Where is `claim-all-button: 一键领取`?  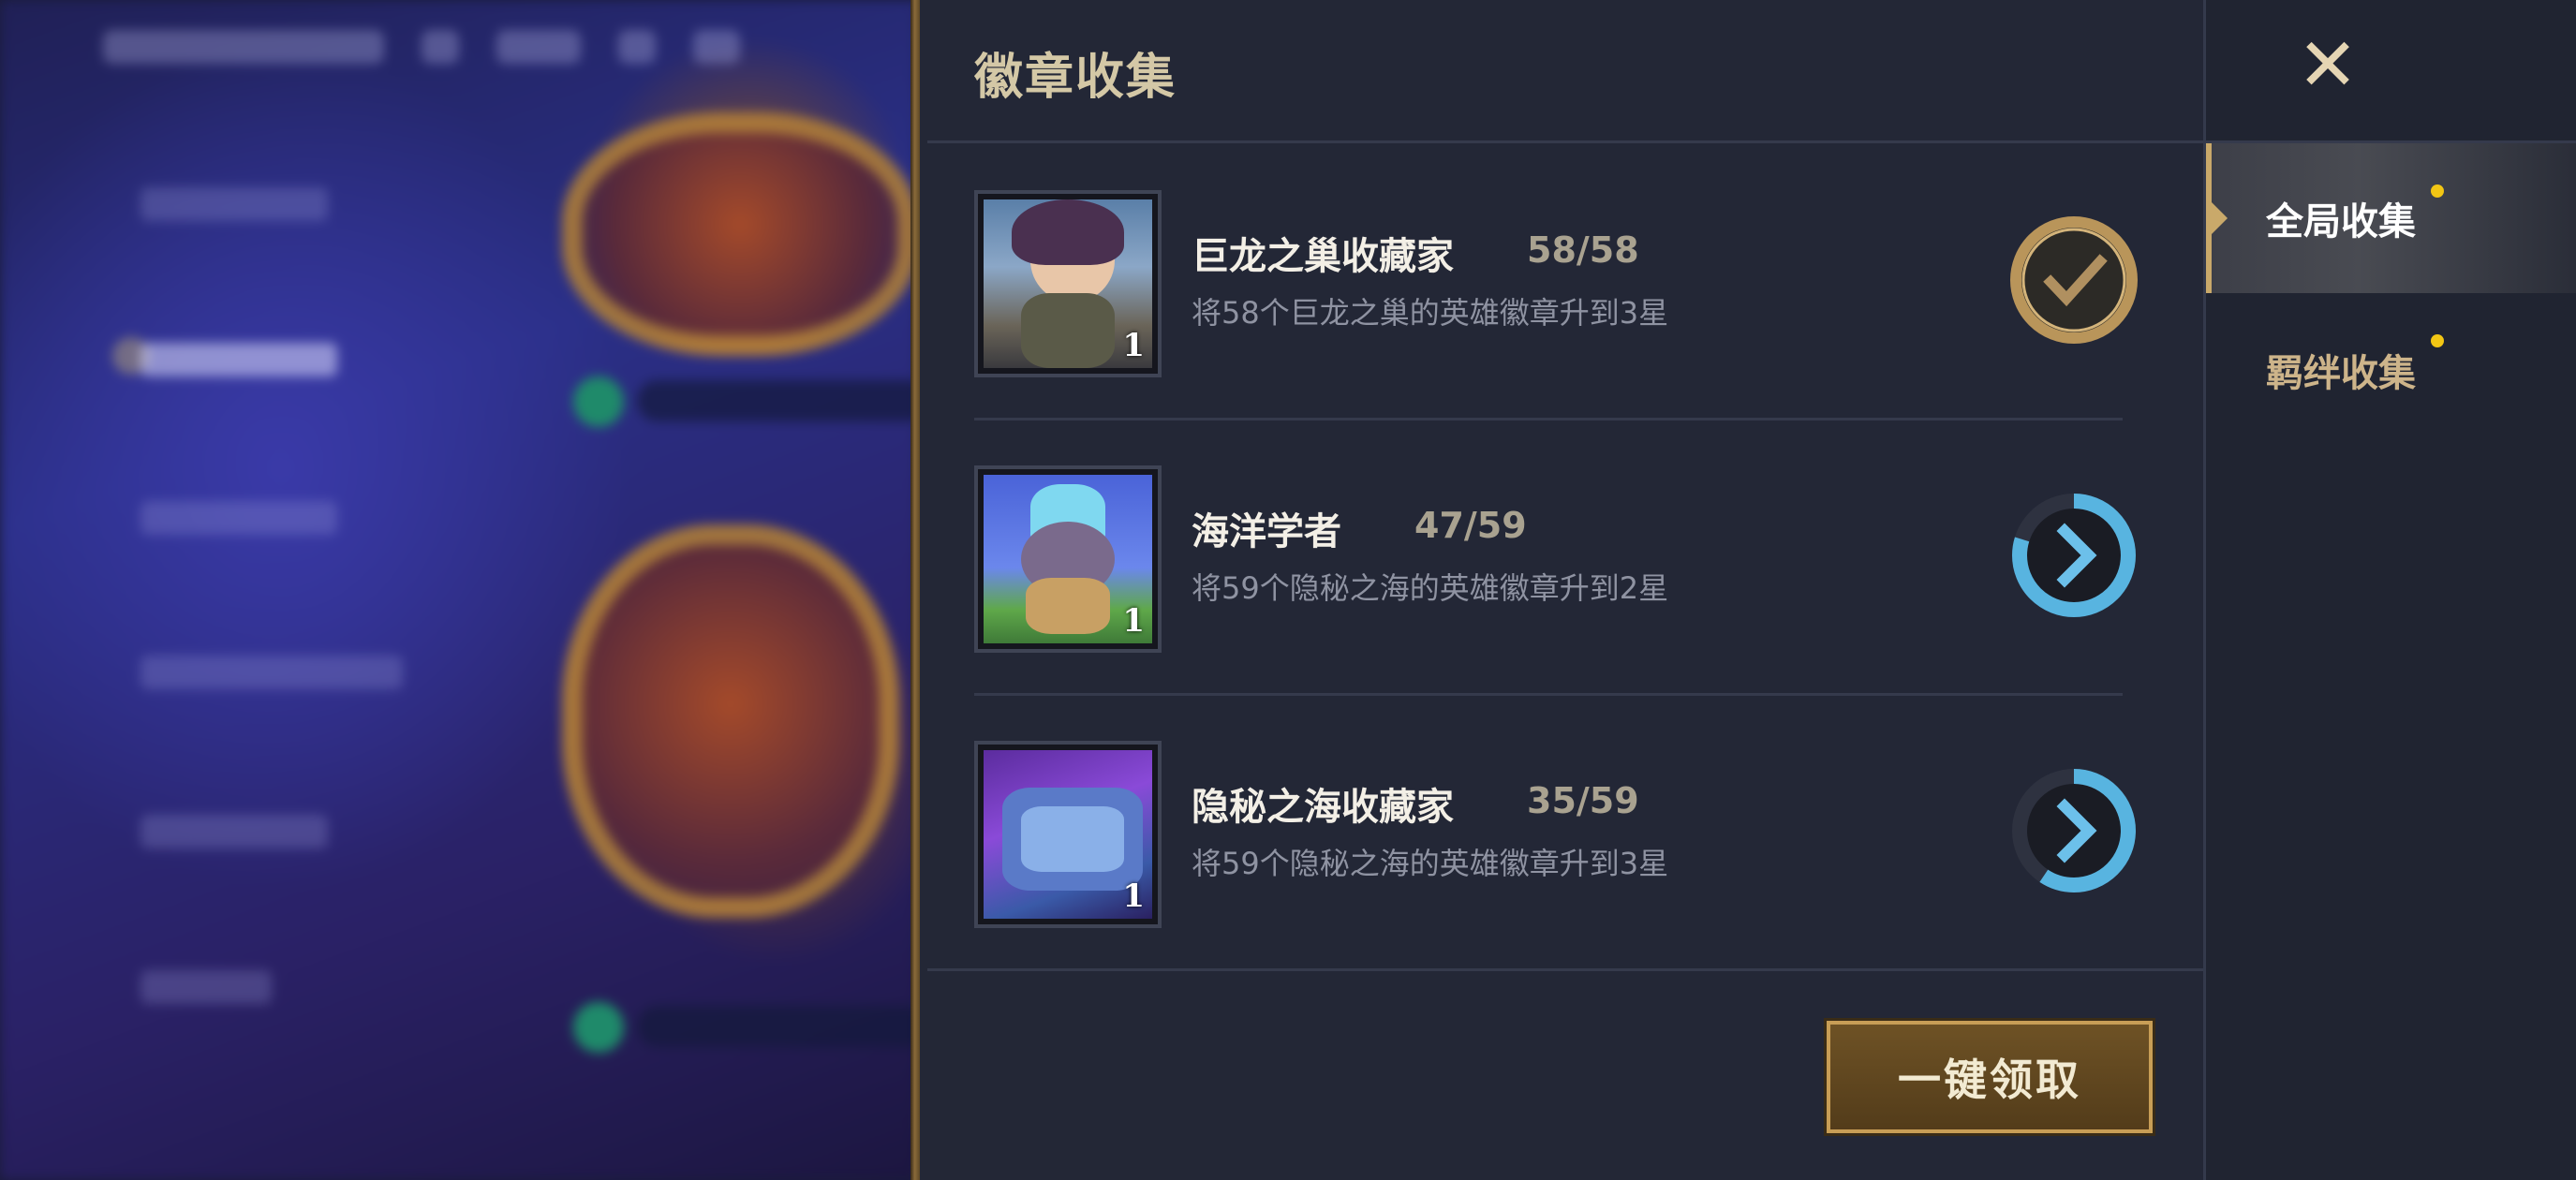 claim-all-button: 一键领取 is located at coordinates (1989, 1077).